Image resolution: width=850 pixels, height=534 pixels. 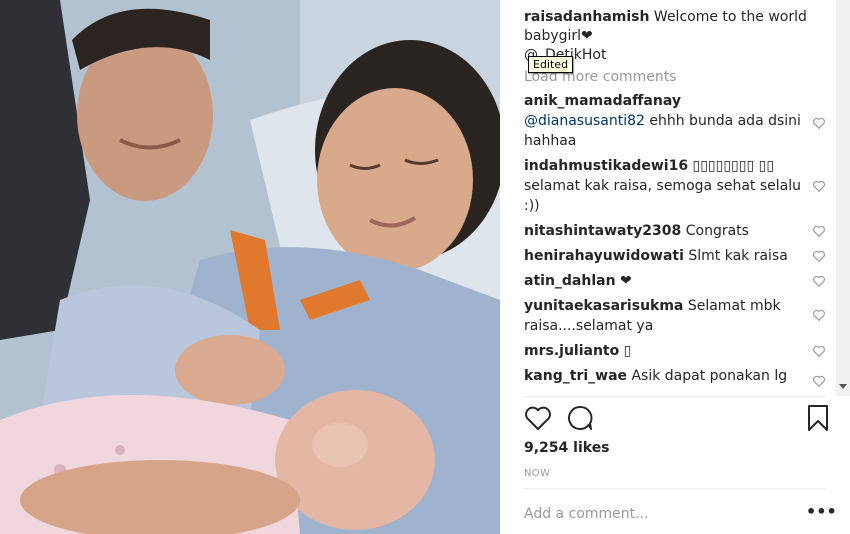 I want to click on comment-item: kang_tri_wae Asik dapat ponakan lg, so click(x=676, y=377).